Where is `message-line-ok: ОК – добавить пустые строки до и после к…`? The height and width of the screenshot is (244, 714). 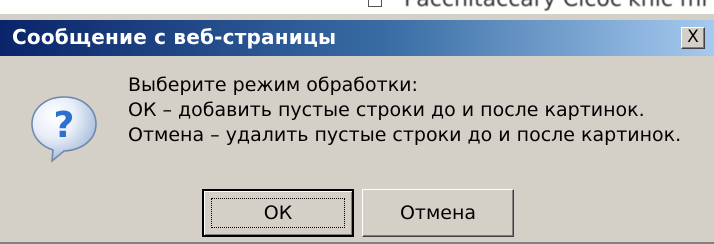
message-line-ok: ОК – добавить пустые строки до и после к… is located at coordinates (386, 110).